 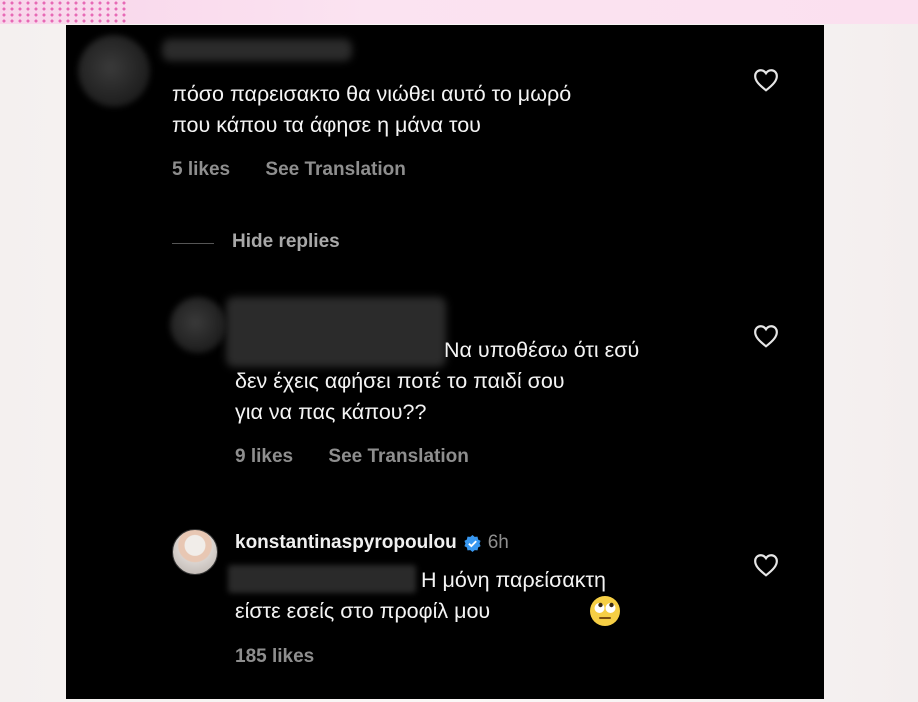 I want to click on reply-thread-line, so click(x=193, y=243).